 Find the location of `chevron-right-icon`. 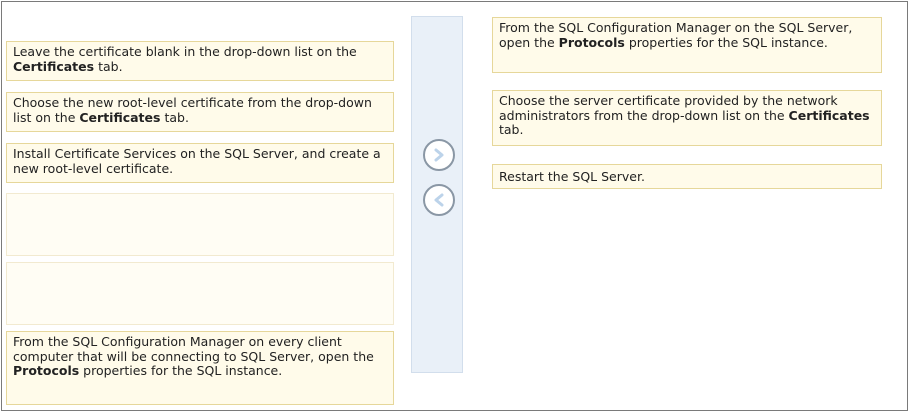

chevron-right-icon is located at coordinates (439, 155).